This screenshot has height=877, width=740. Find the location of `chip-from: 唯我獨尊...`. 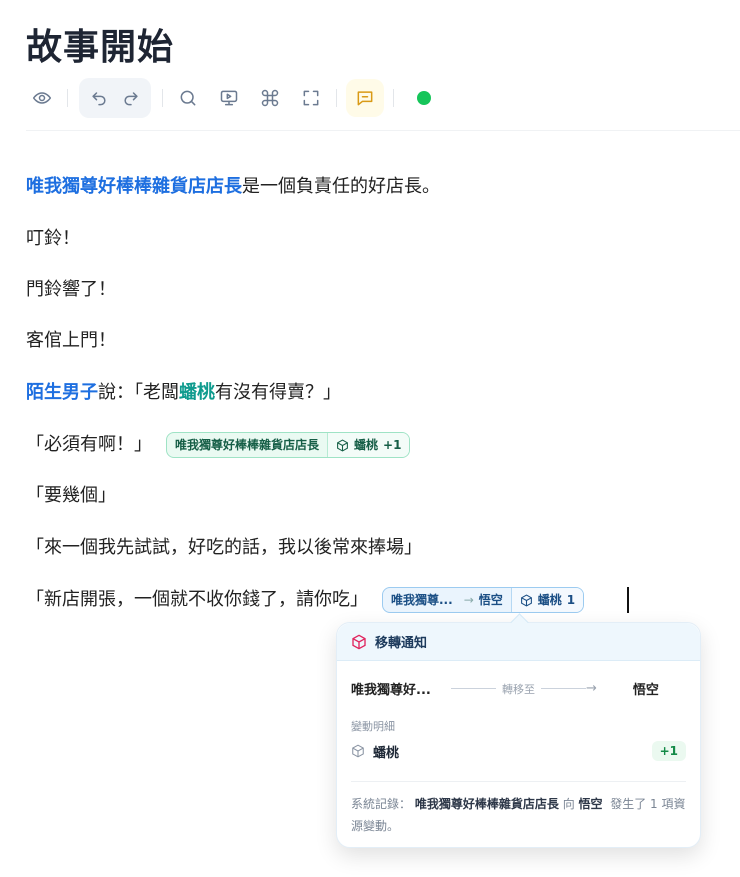

chip-from: 唯我獨尊... is located at coordinates (422, 600).